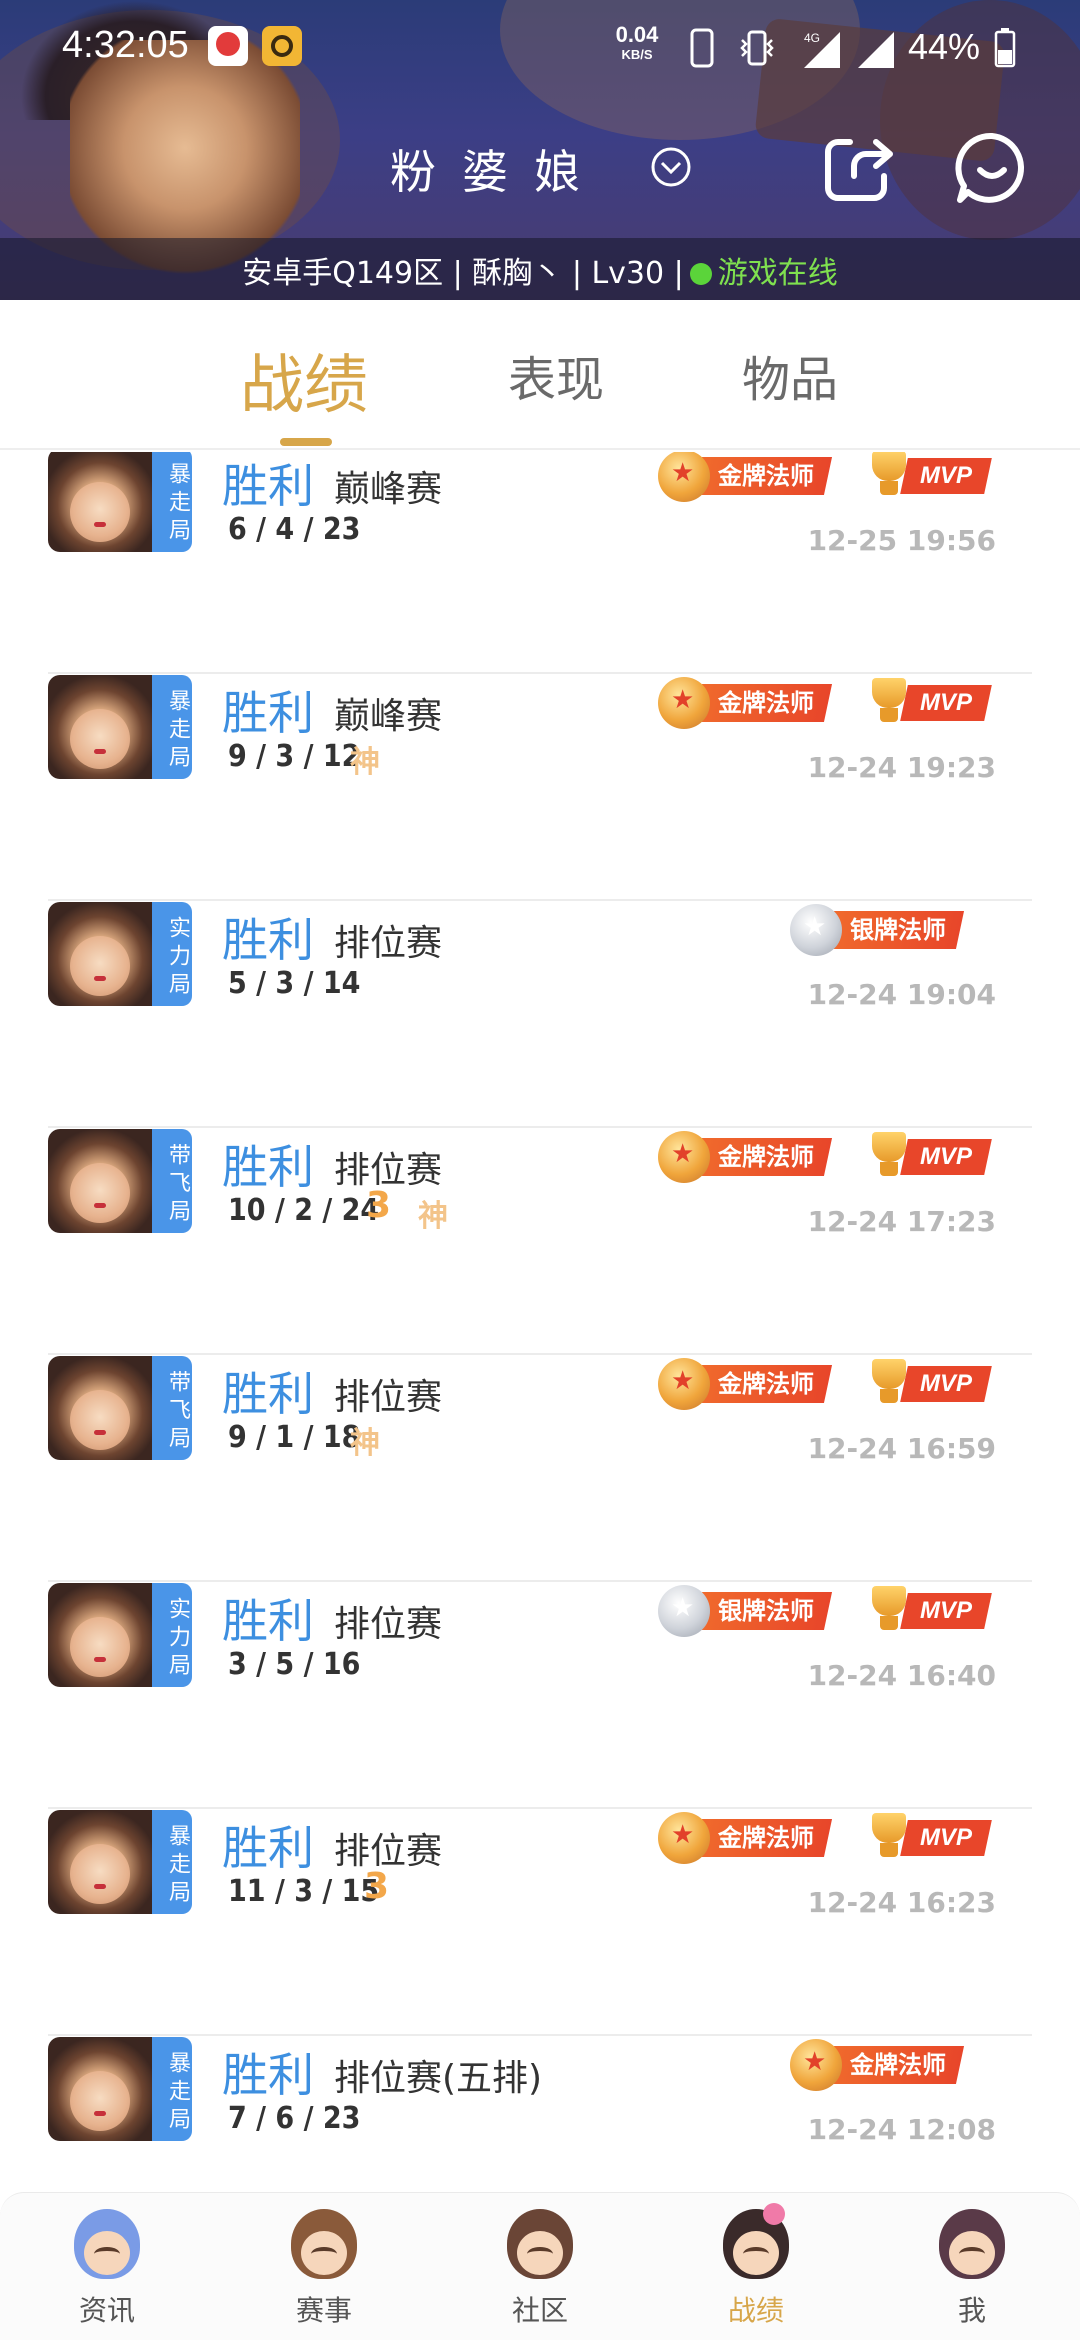 This screenshot has width=1080, height=2340. What do you see at coordinates (790, 375) in the screenshot?
I see `tab-items: 物品` at bounding box center [790, 375].